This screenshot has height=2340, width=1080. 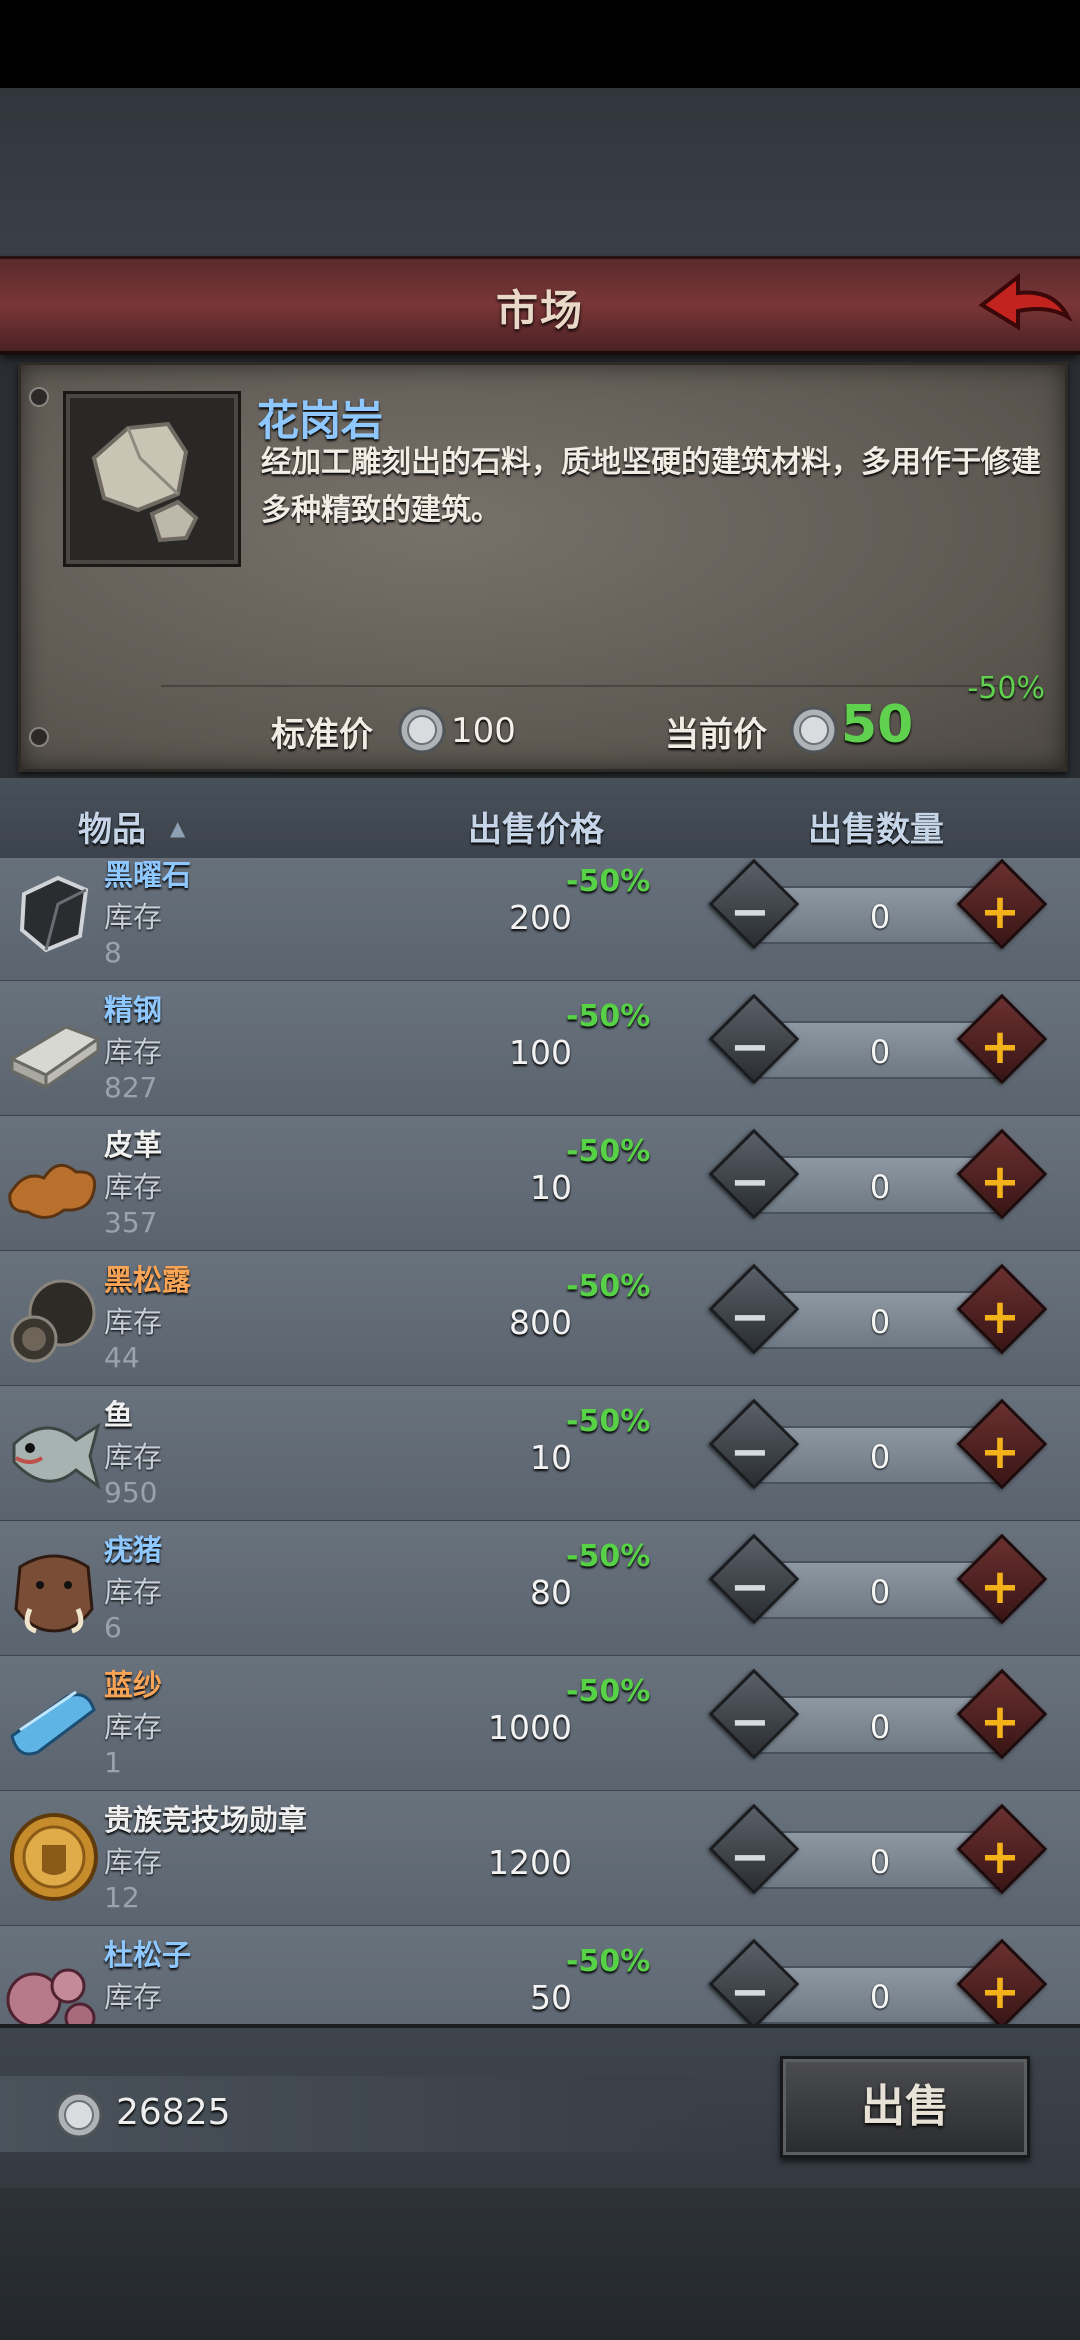 I want to click on stock-count: 357, so click(x=131, y=1222).